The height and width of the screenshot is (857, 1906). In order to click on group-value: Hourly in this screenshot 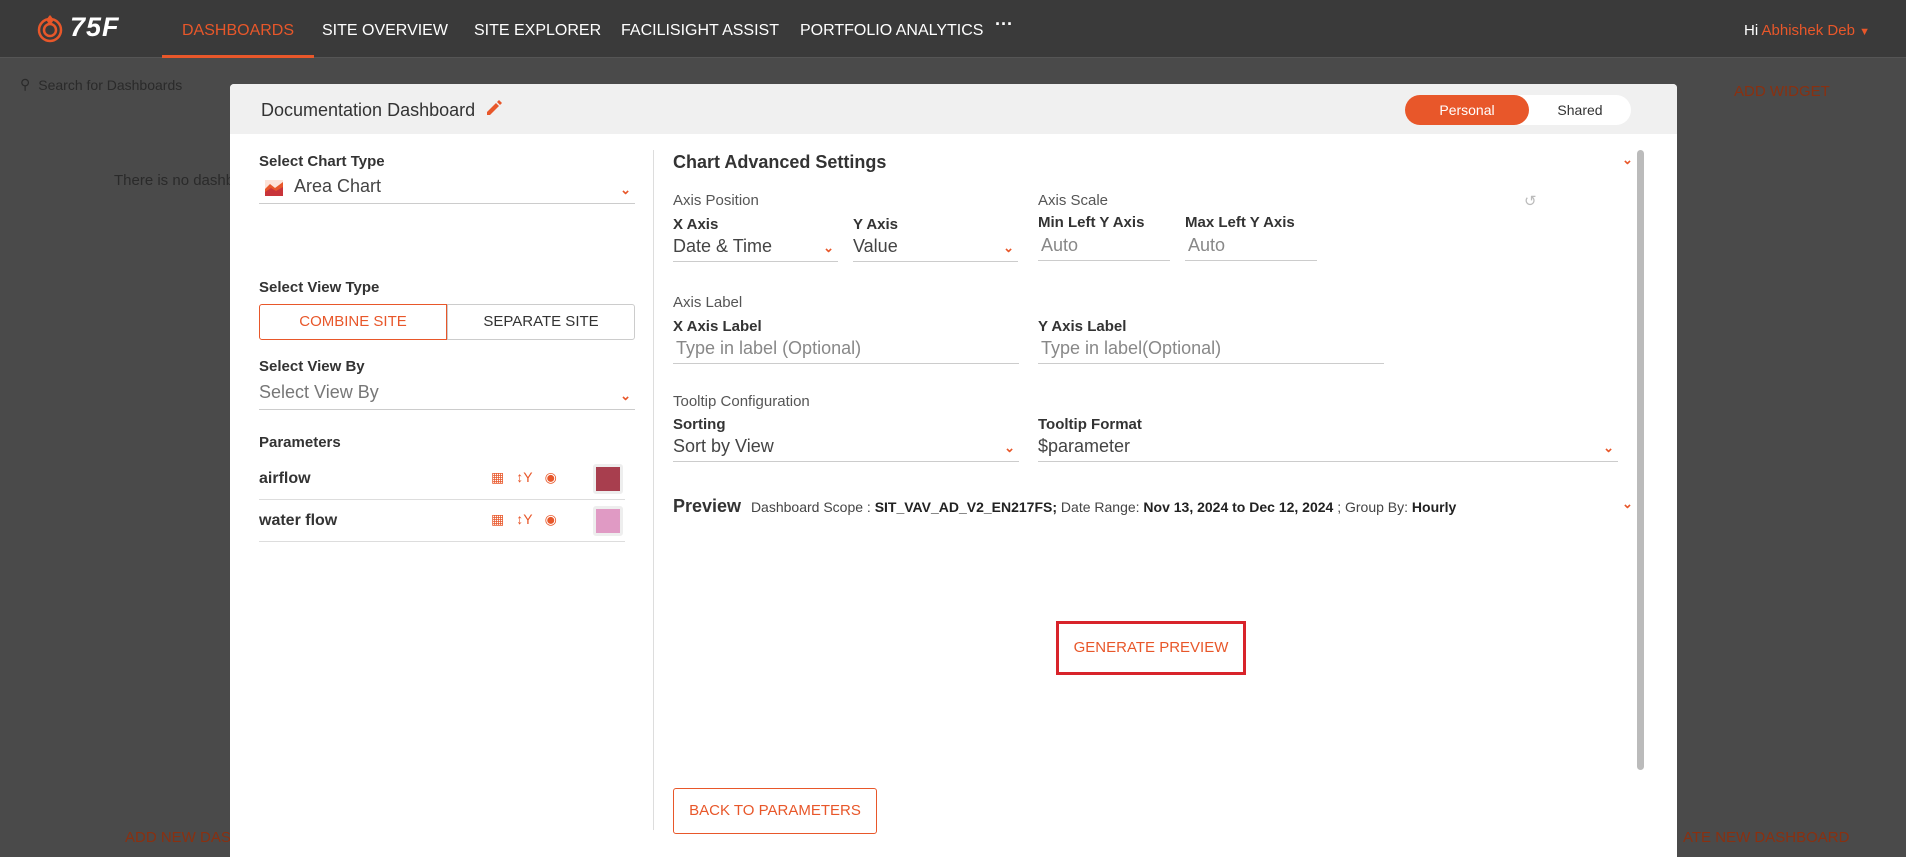, I will do `click(1434, 507)`.